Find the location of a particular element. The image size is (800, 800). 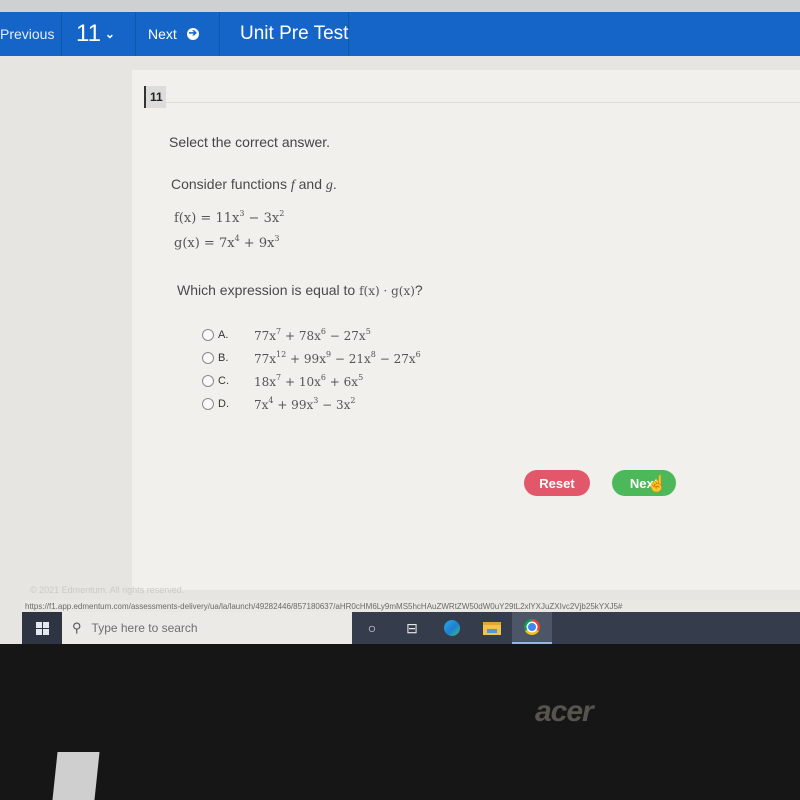

answer-option-a: A. 77x7 + 78x6 − 27x5 is located at coordinates (311, 335).